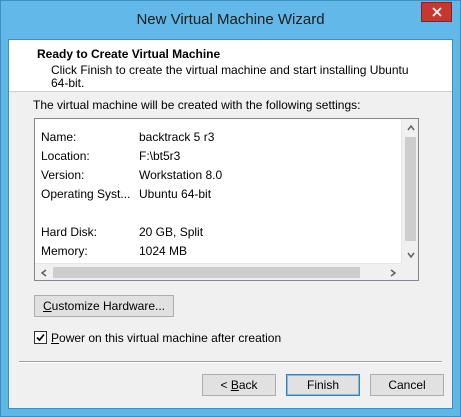  Describe the element at coordinates (409, 271) in the screenshot. I see `scrollbar-corner` at that location.